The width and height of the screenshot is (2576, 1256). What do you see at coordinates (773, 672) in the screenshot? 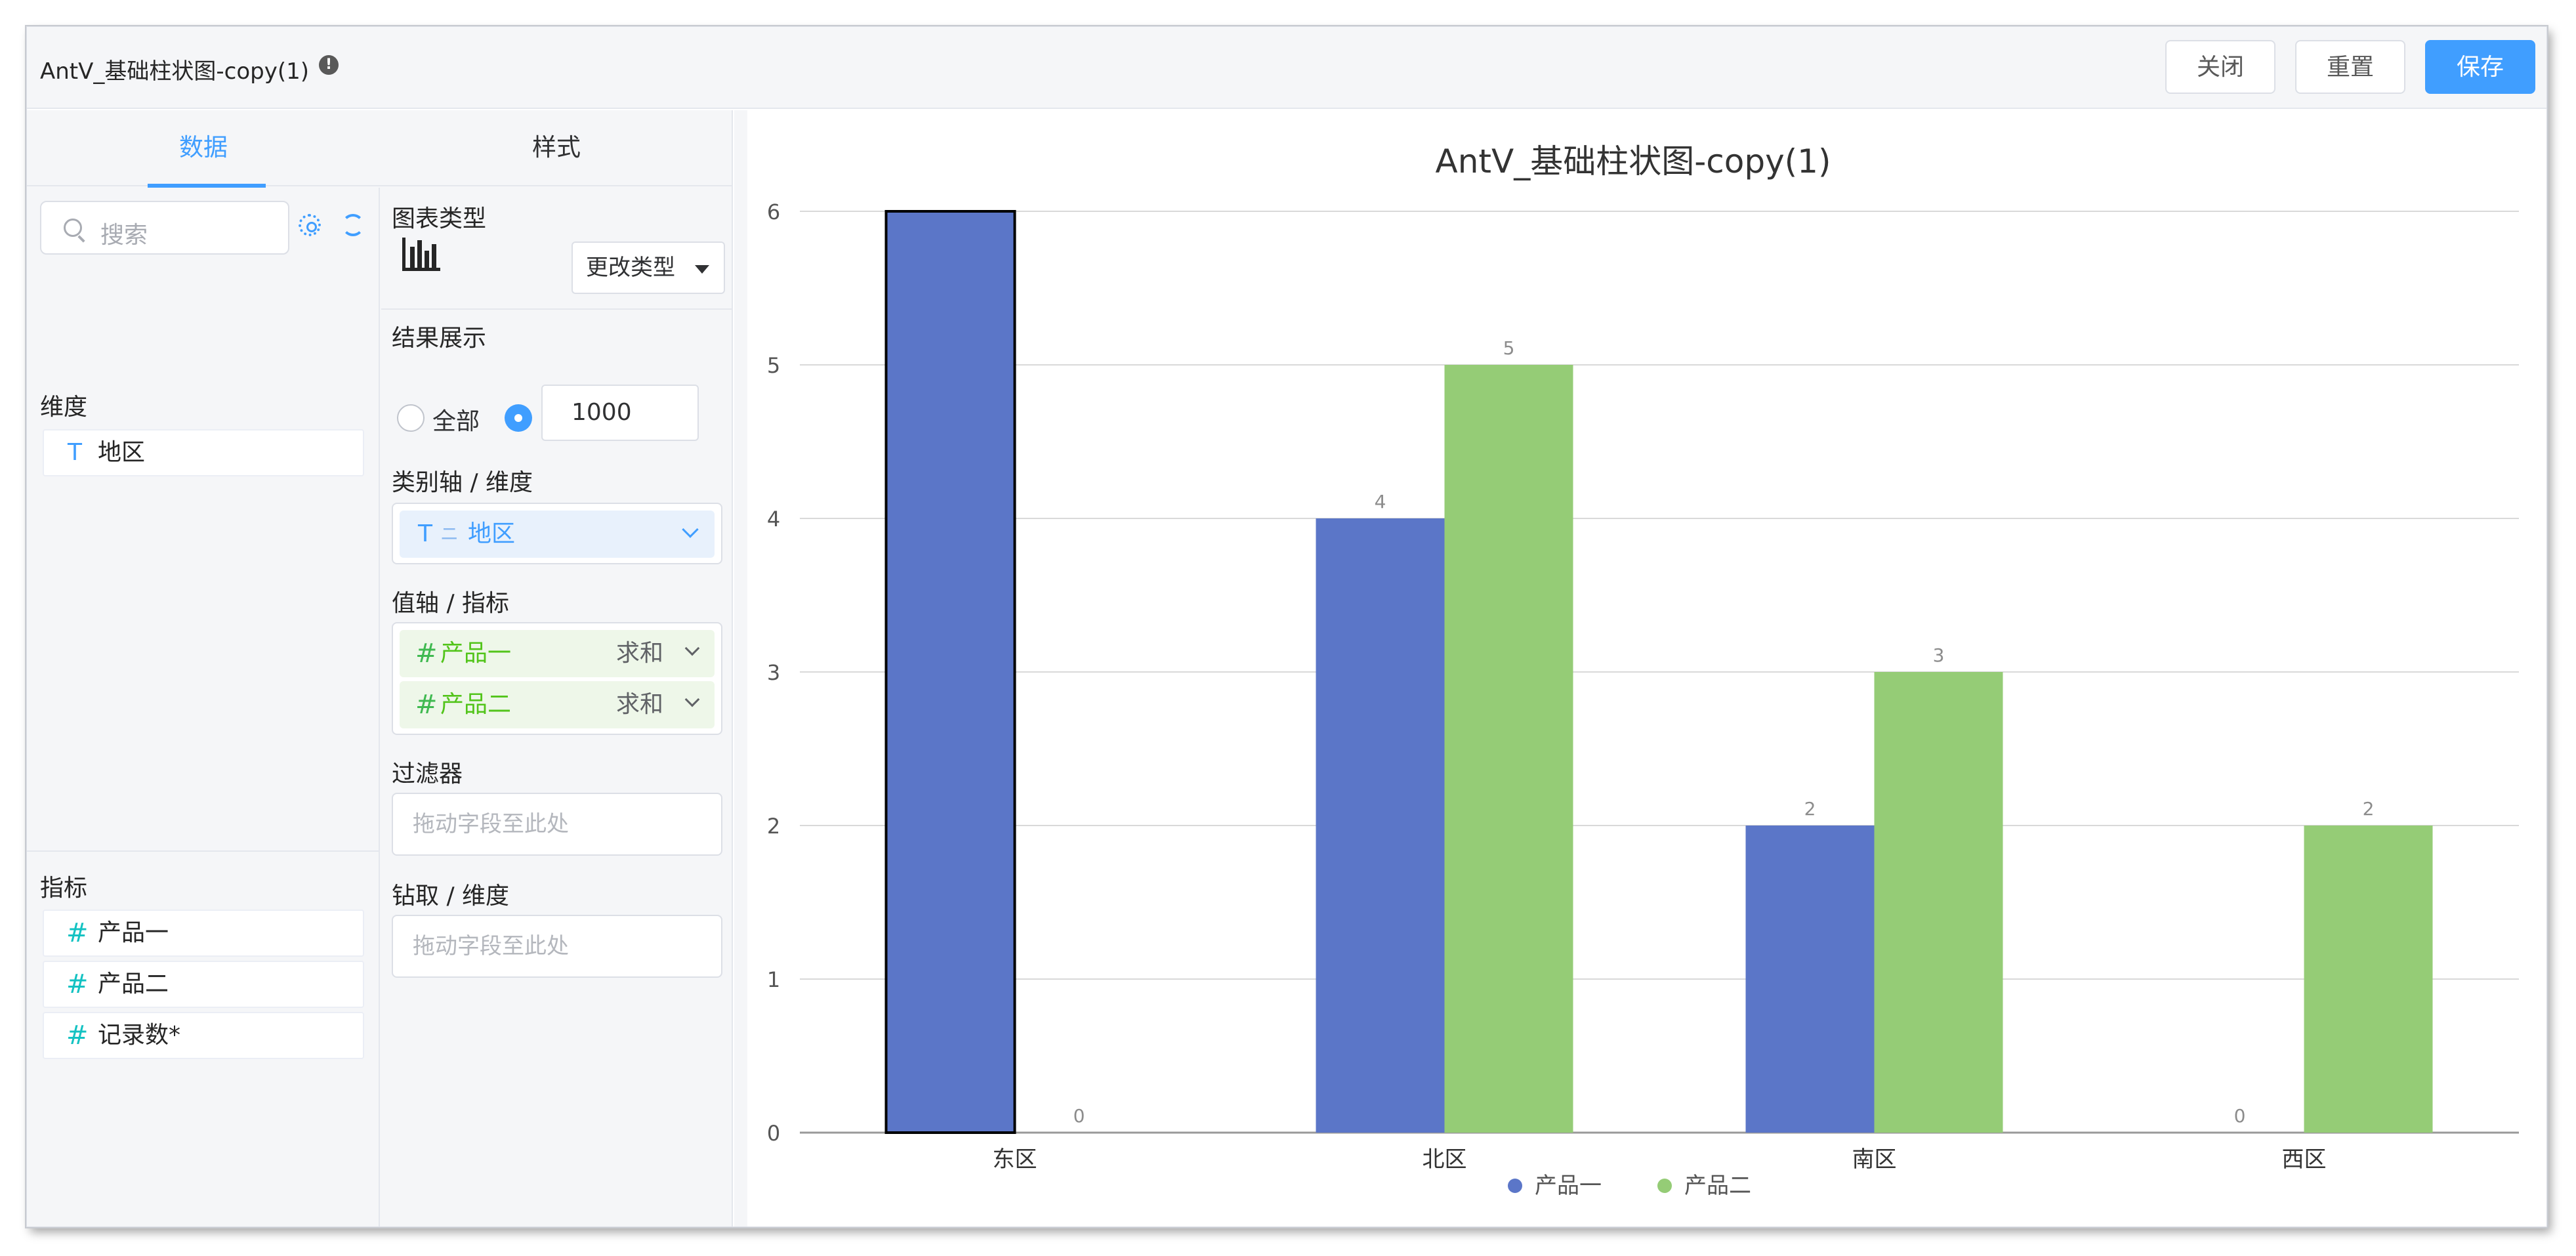
I see `y-tick-label: 3` at bounding box center [773, 672].